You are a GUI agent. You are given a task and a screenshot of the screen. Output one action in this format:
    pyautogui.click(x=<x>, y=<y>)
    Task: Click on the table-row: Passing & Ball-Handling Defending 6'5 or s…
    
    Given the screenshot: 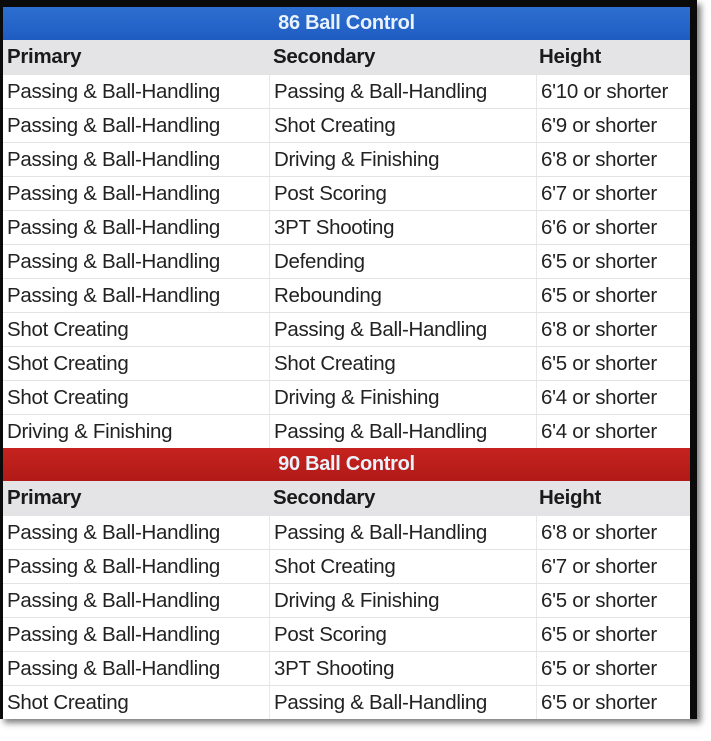 What is the action you would take?
    pyautogui.click(x=346, y=261)
    